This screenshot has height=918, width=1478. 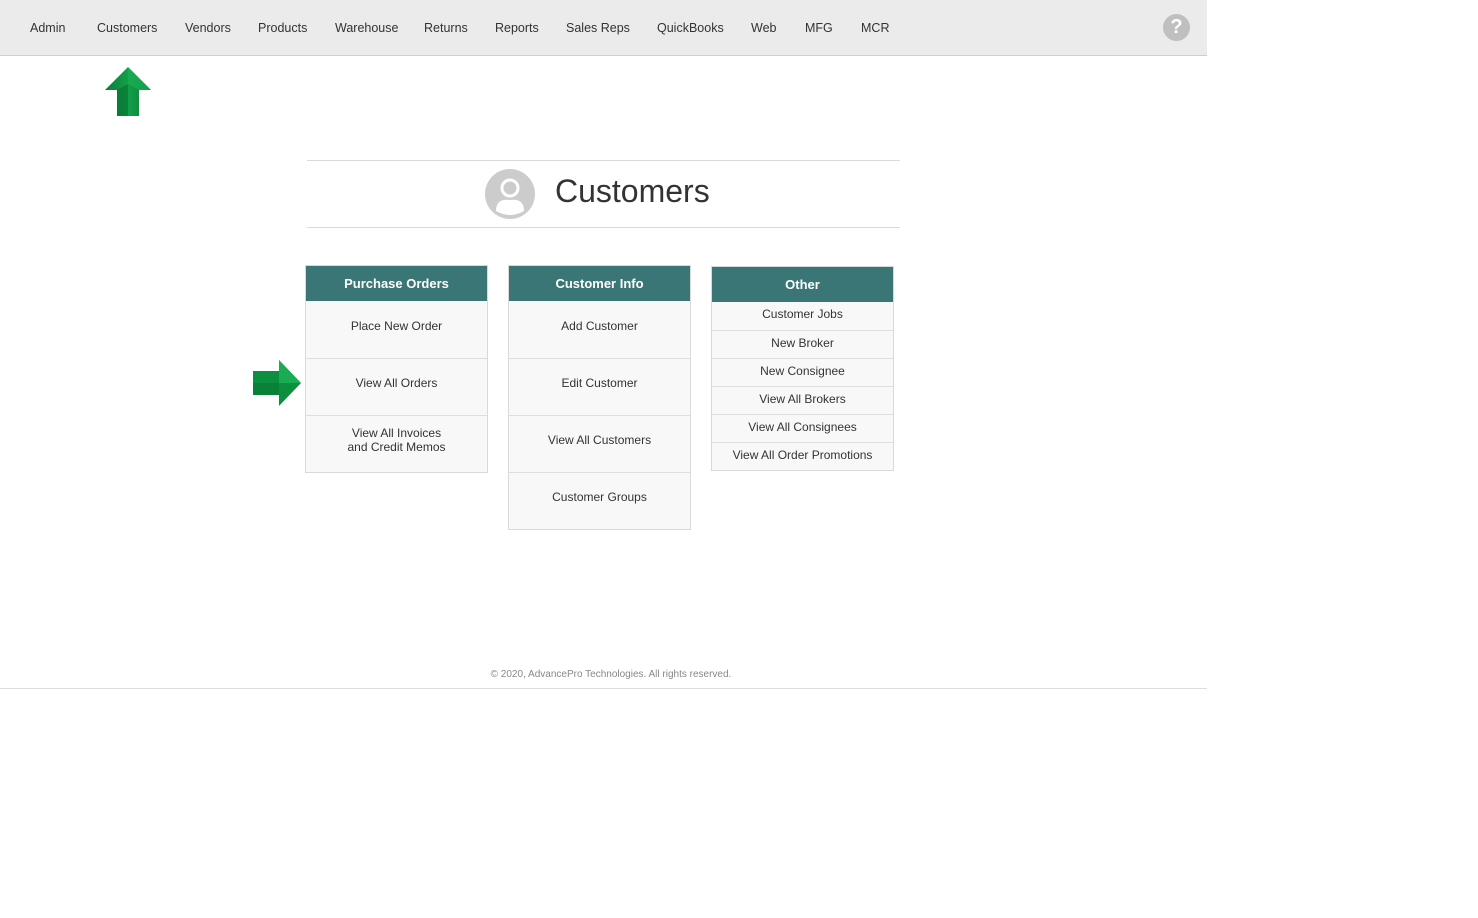 I want to click on new-broker-link: New Broker, so click(x=802, y=344).